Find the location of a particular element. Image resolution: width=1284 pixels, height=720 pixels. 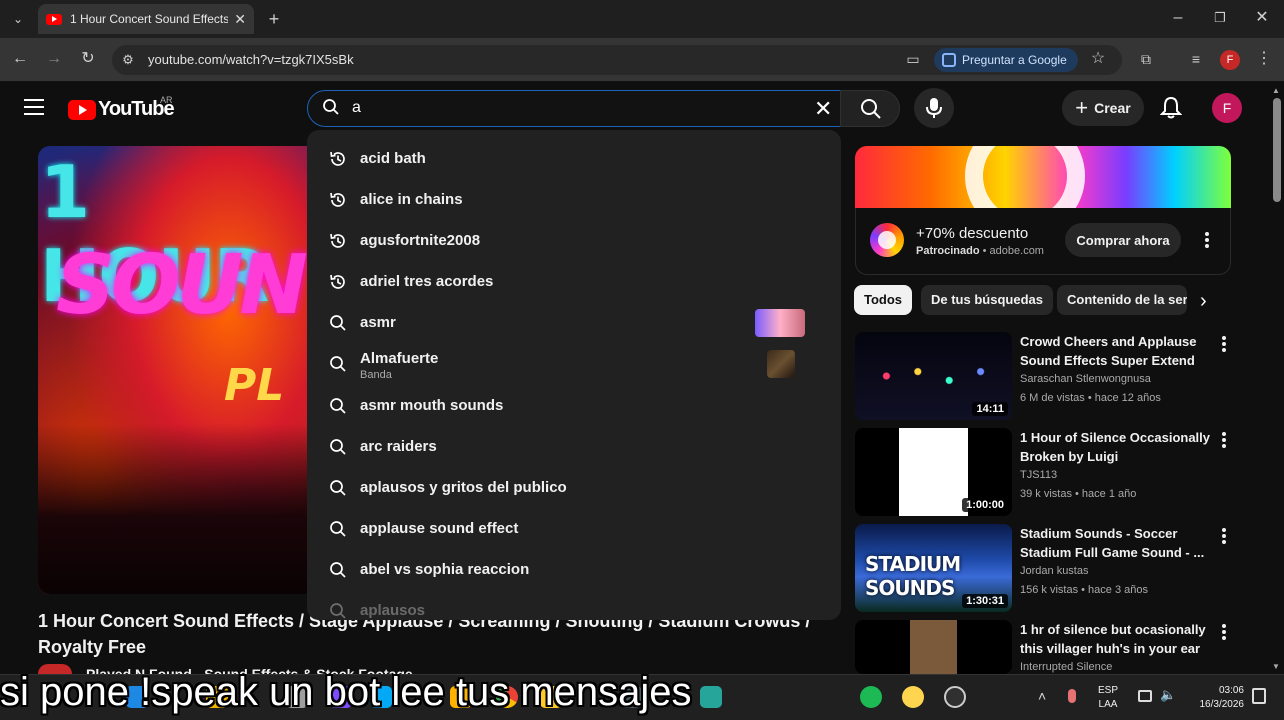

close-tab-icon: ✕ is located at coordinates (240, 19).